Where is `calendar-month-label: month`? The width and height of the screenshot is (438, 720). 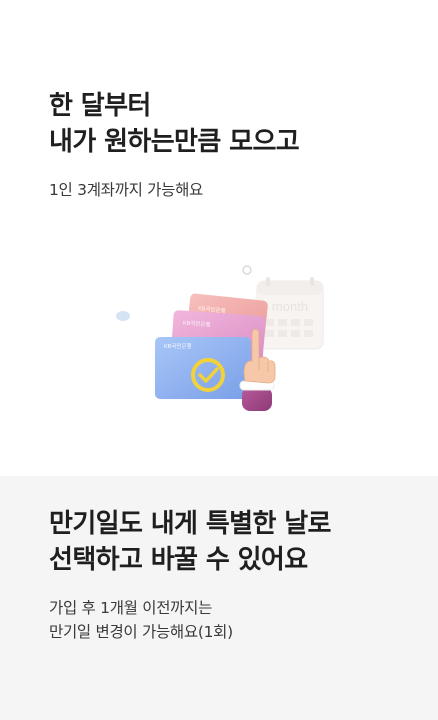 calendar-month-label: month is located at coordinates (290, 306).